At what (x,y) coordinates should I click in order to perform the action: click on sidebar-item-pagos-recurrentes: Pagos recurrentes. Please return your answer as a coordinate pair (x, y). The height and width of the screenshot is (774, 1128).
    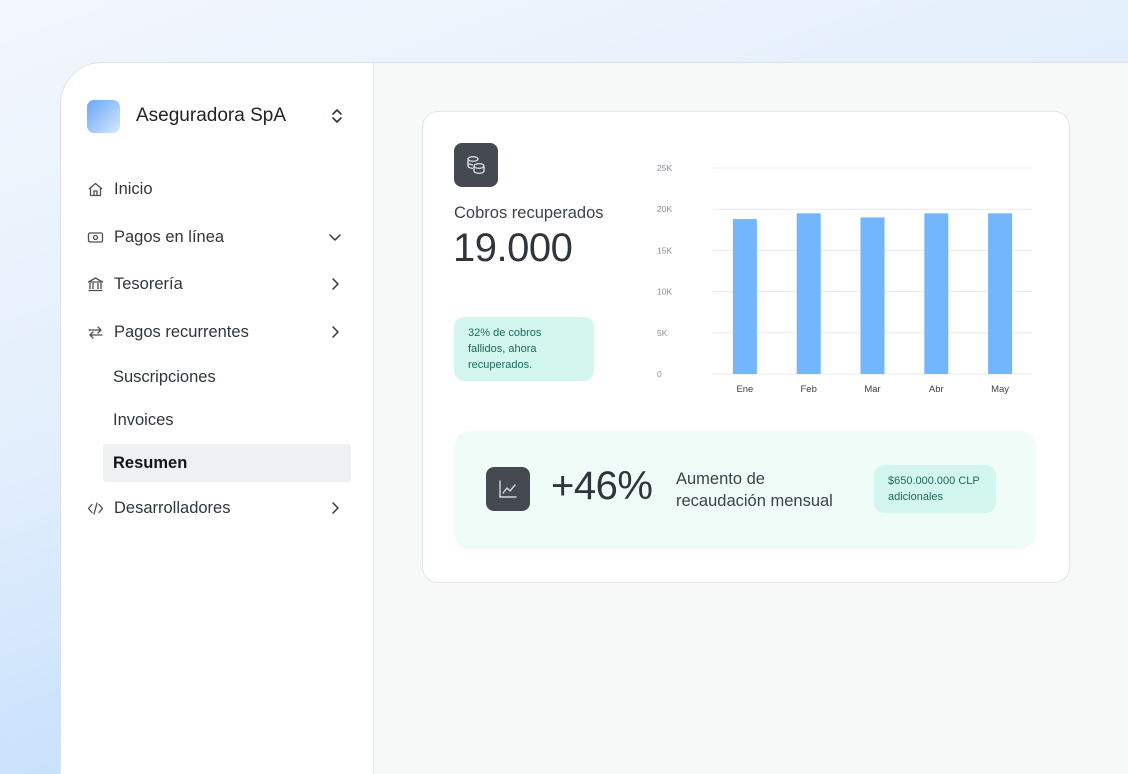
    Looking at the image, I should click on (215, 332).